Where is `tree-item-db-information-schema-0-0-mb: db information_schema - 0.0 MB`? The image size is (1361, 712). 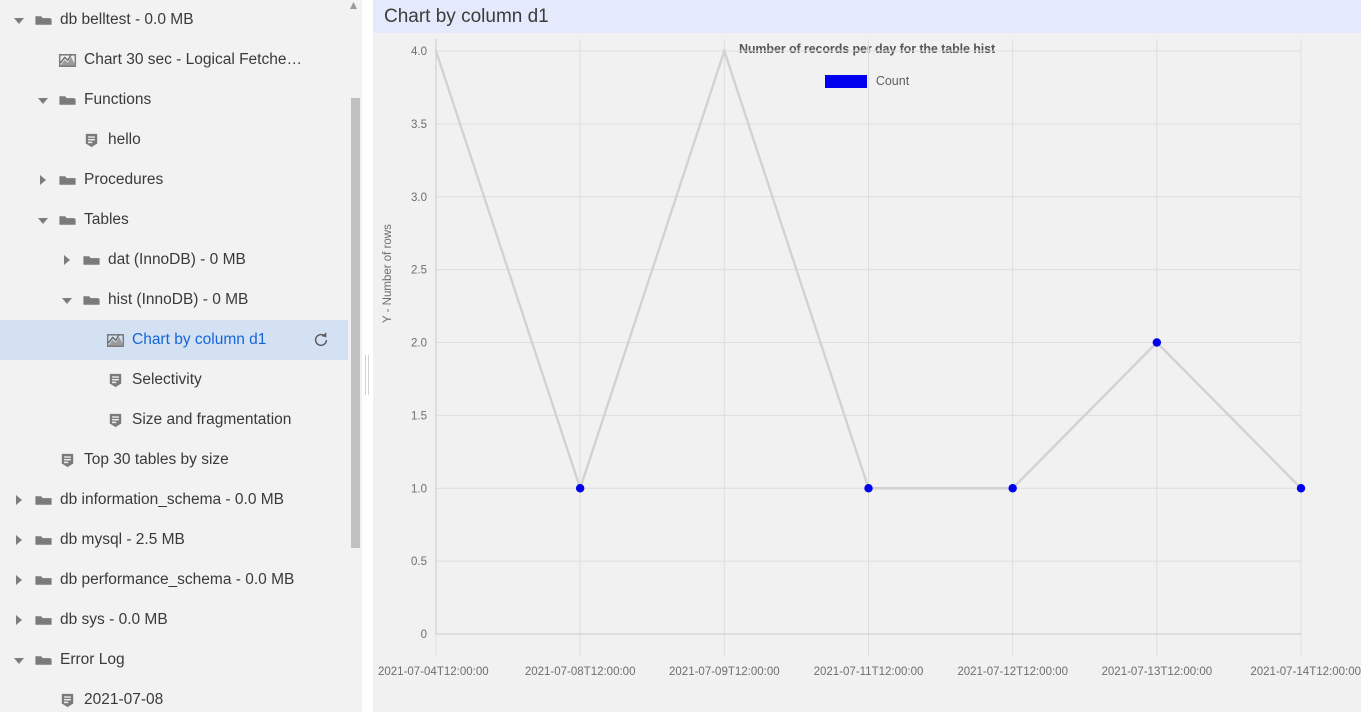 tree-item-db-information-schema-0-0-mb: db information_schema - 0.0 MB is located at coordinates (174, 500).